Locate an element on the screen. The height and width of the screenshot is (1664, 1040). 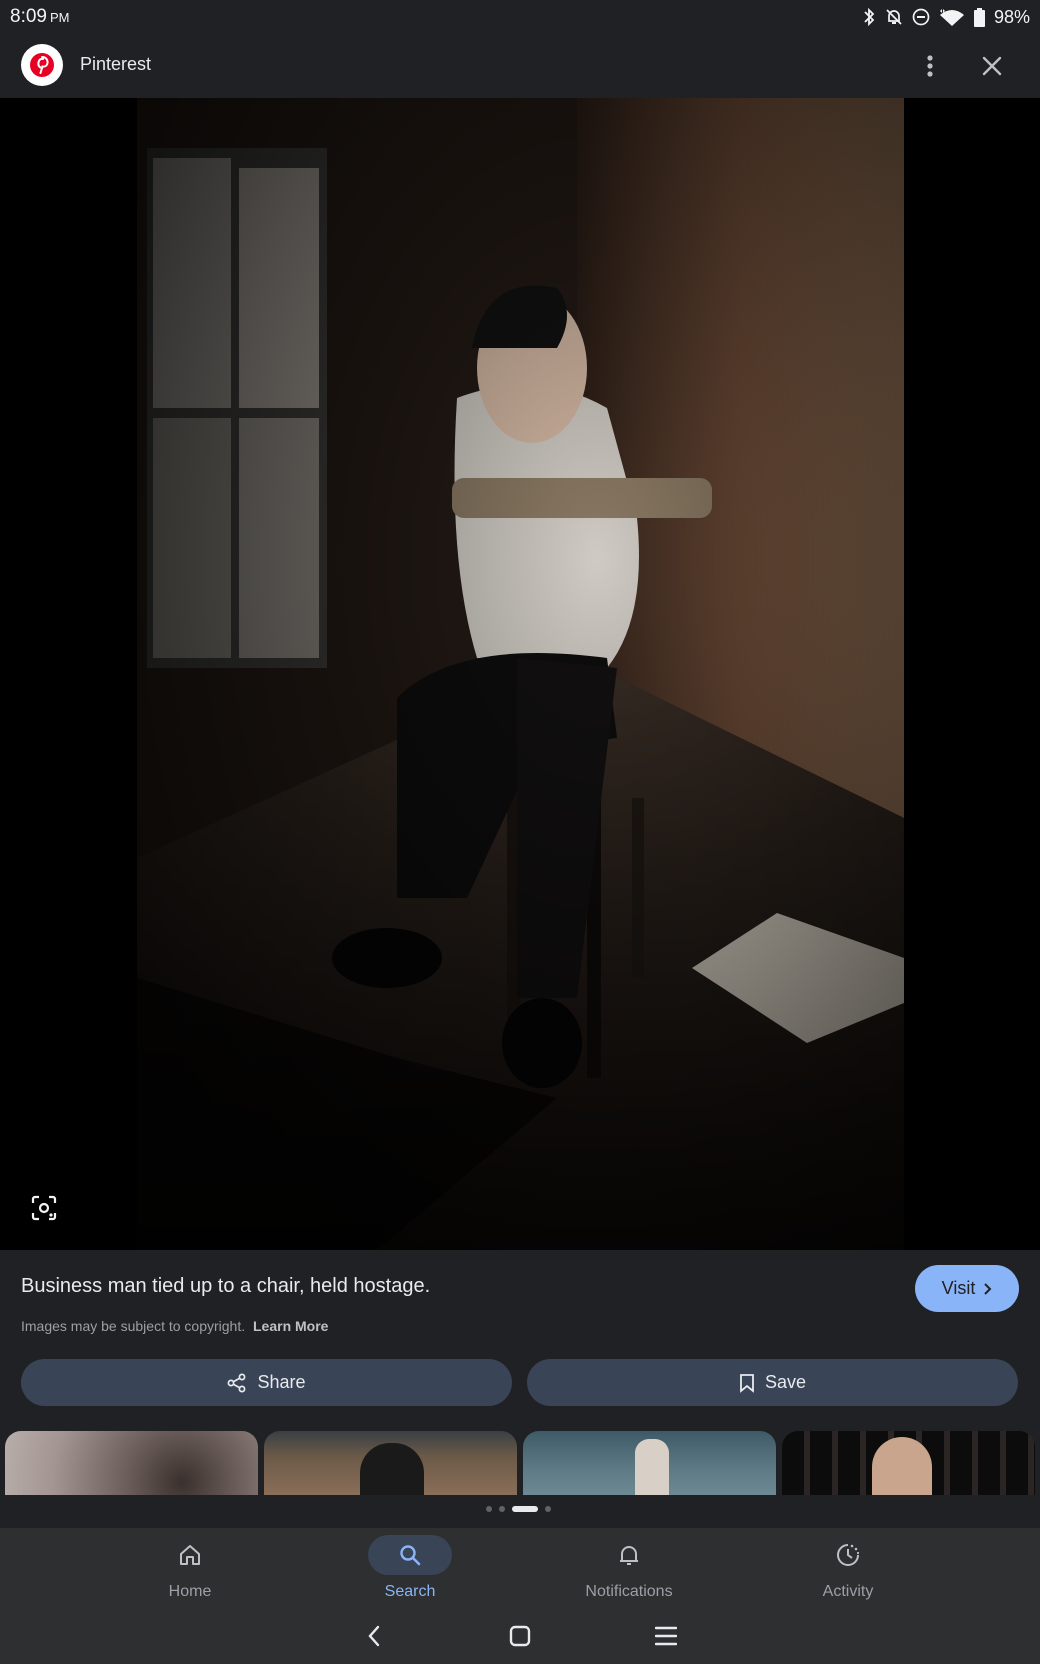
search-icon is located at coordinates (410, 1555).